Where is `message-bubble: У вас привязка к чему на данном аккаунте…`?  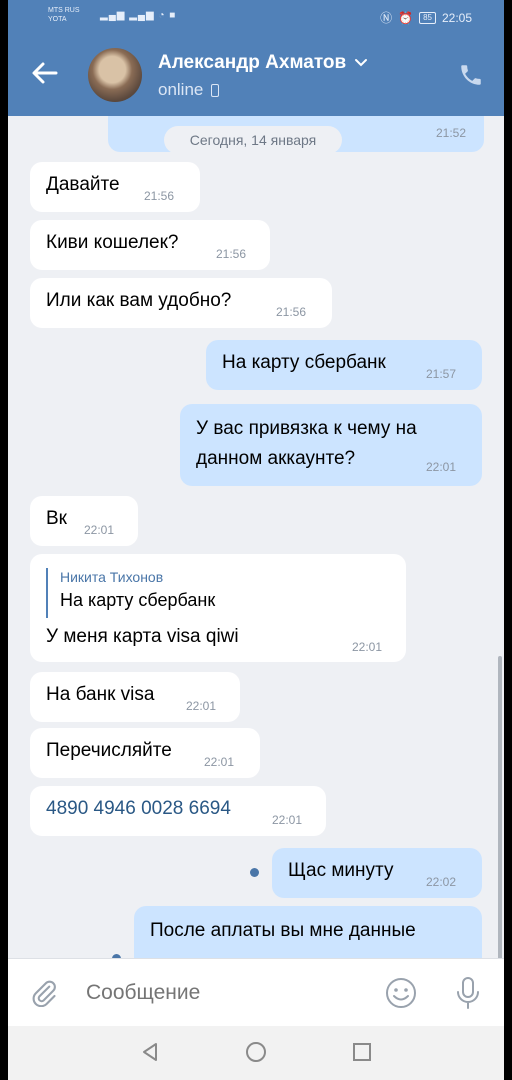
message-bubble: У вас привязка к чему на данном аккаунте… is located at coordinates (331, 445).